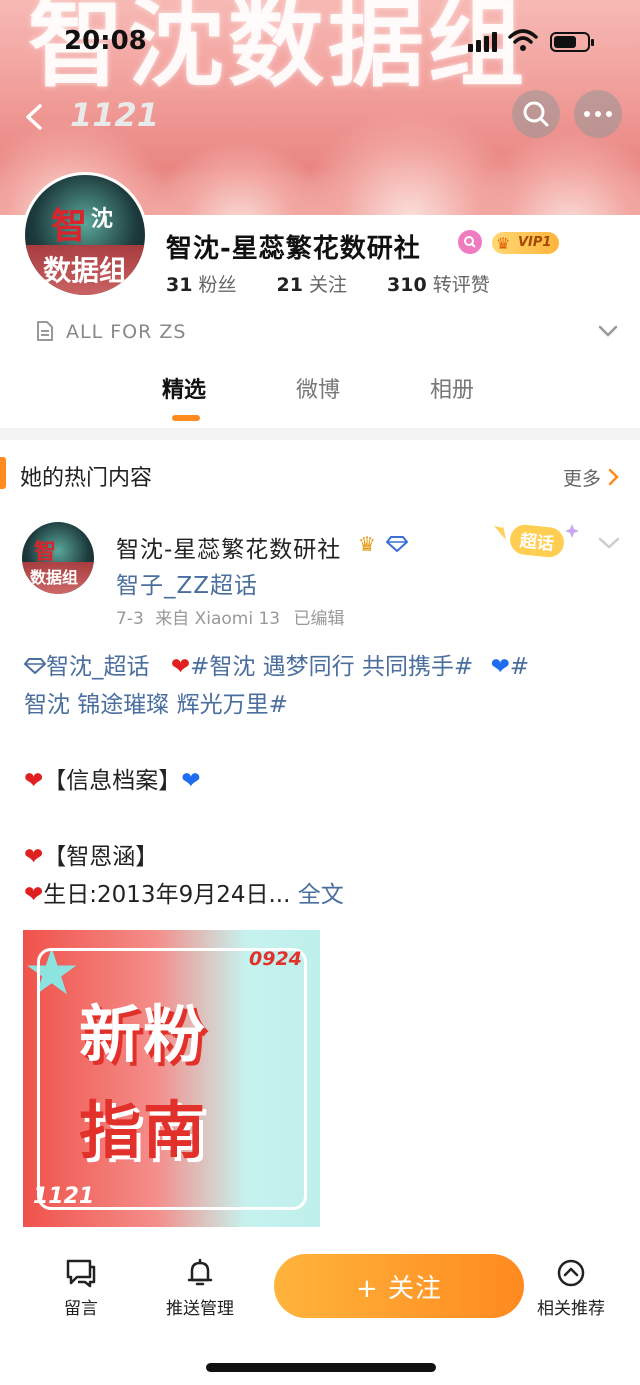 This screenshot has width=640, height=1385. What do you see at coordinates (519, 667) in the screenshot?
I see `hashtag-link-start: #` at bounding box center [519, 667].